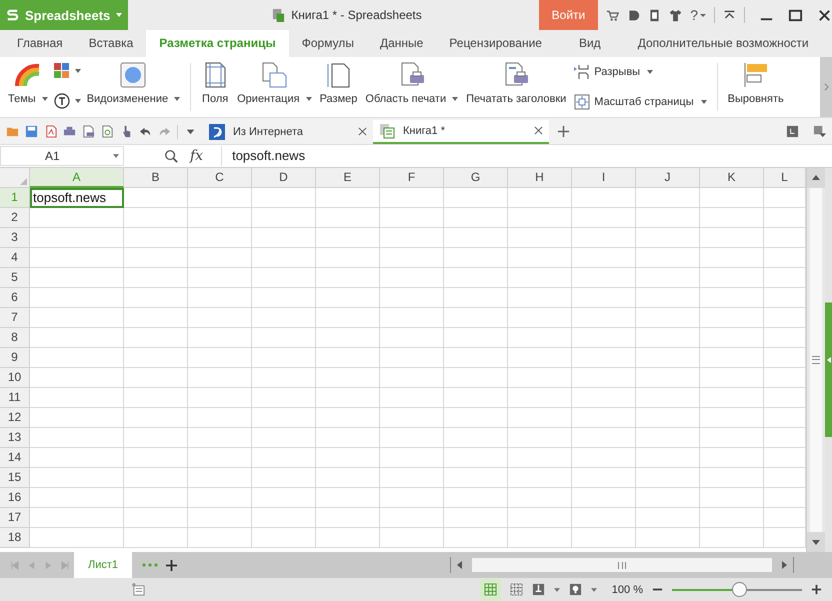  I want to click on themes-button: Темы, so click(28, 87).